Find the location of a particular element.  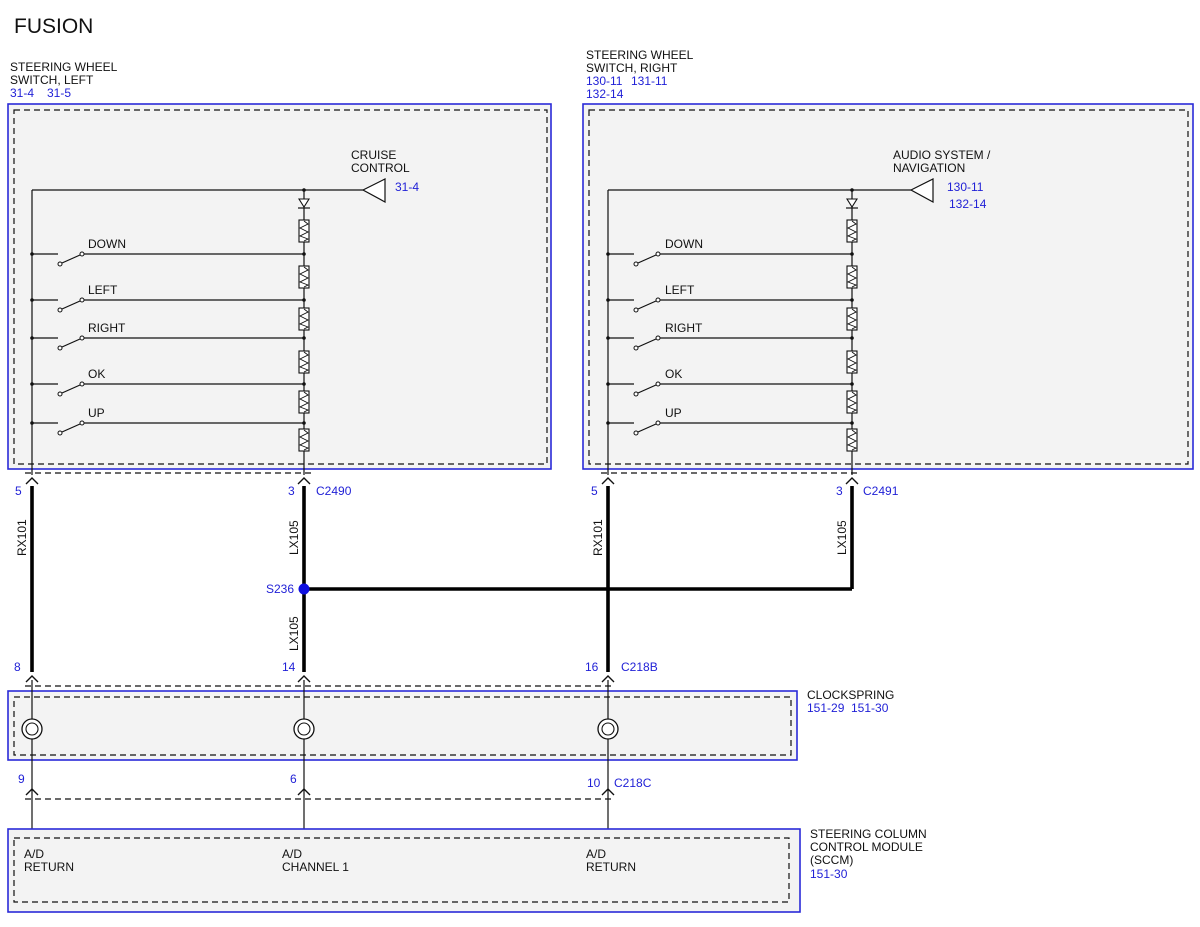

c218b-pin-3: 16 is located at coordinates (592, 667).